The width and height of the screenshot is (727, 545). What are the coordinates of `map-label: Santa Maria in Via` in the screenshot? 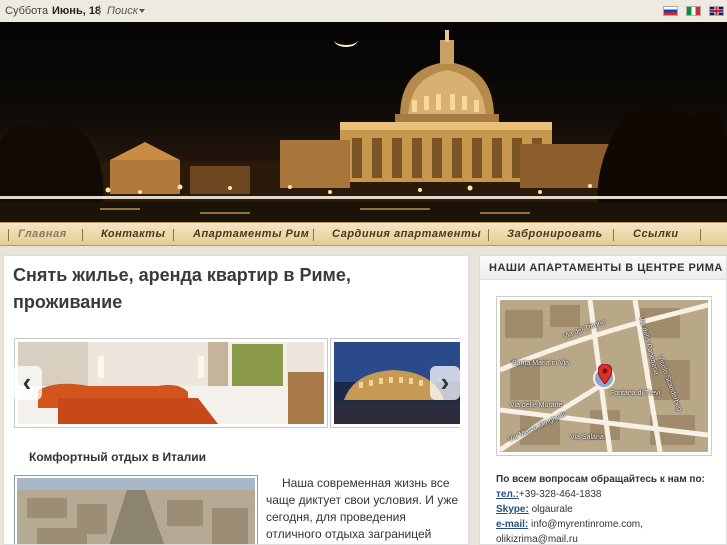 It's located at (541, 363).